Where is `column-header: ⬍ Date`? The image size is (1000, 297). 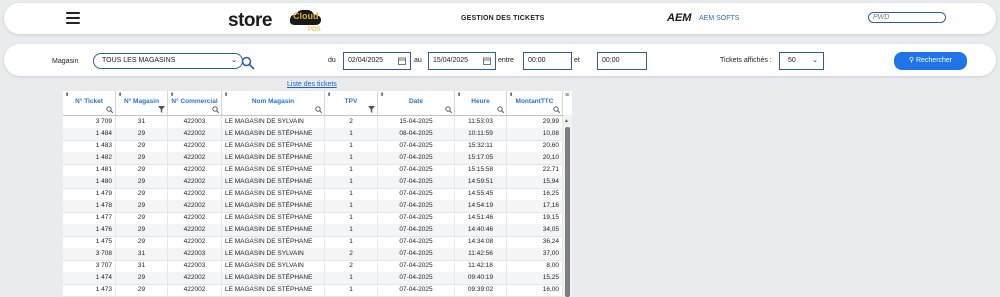
column-header: ⬍ Date is located at coordinates (416, 103).